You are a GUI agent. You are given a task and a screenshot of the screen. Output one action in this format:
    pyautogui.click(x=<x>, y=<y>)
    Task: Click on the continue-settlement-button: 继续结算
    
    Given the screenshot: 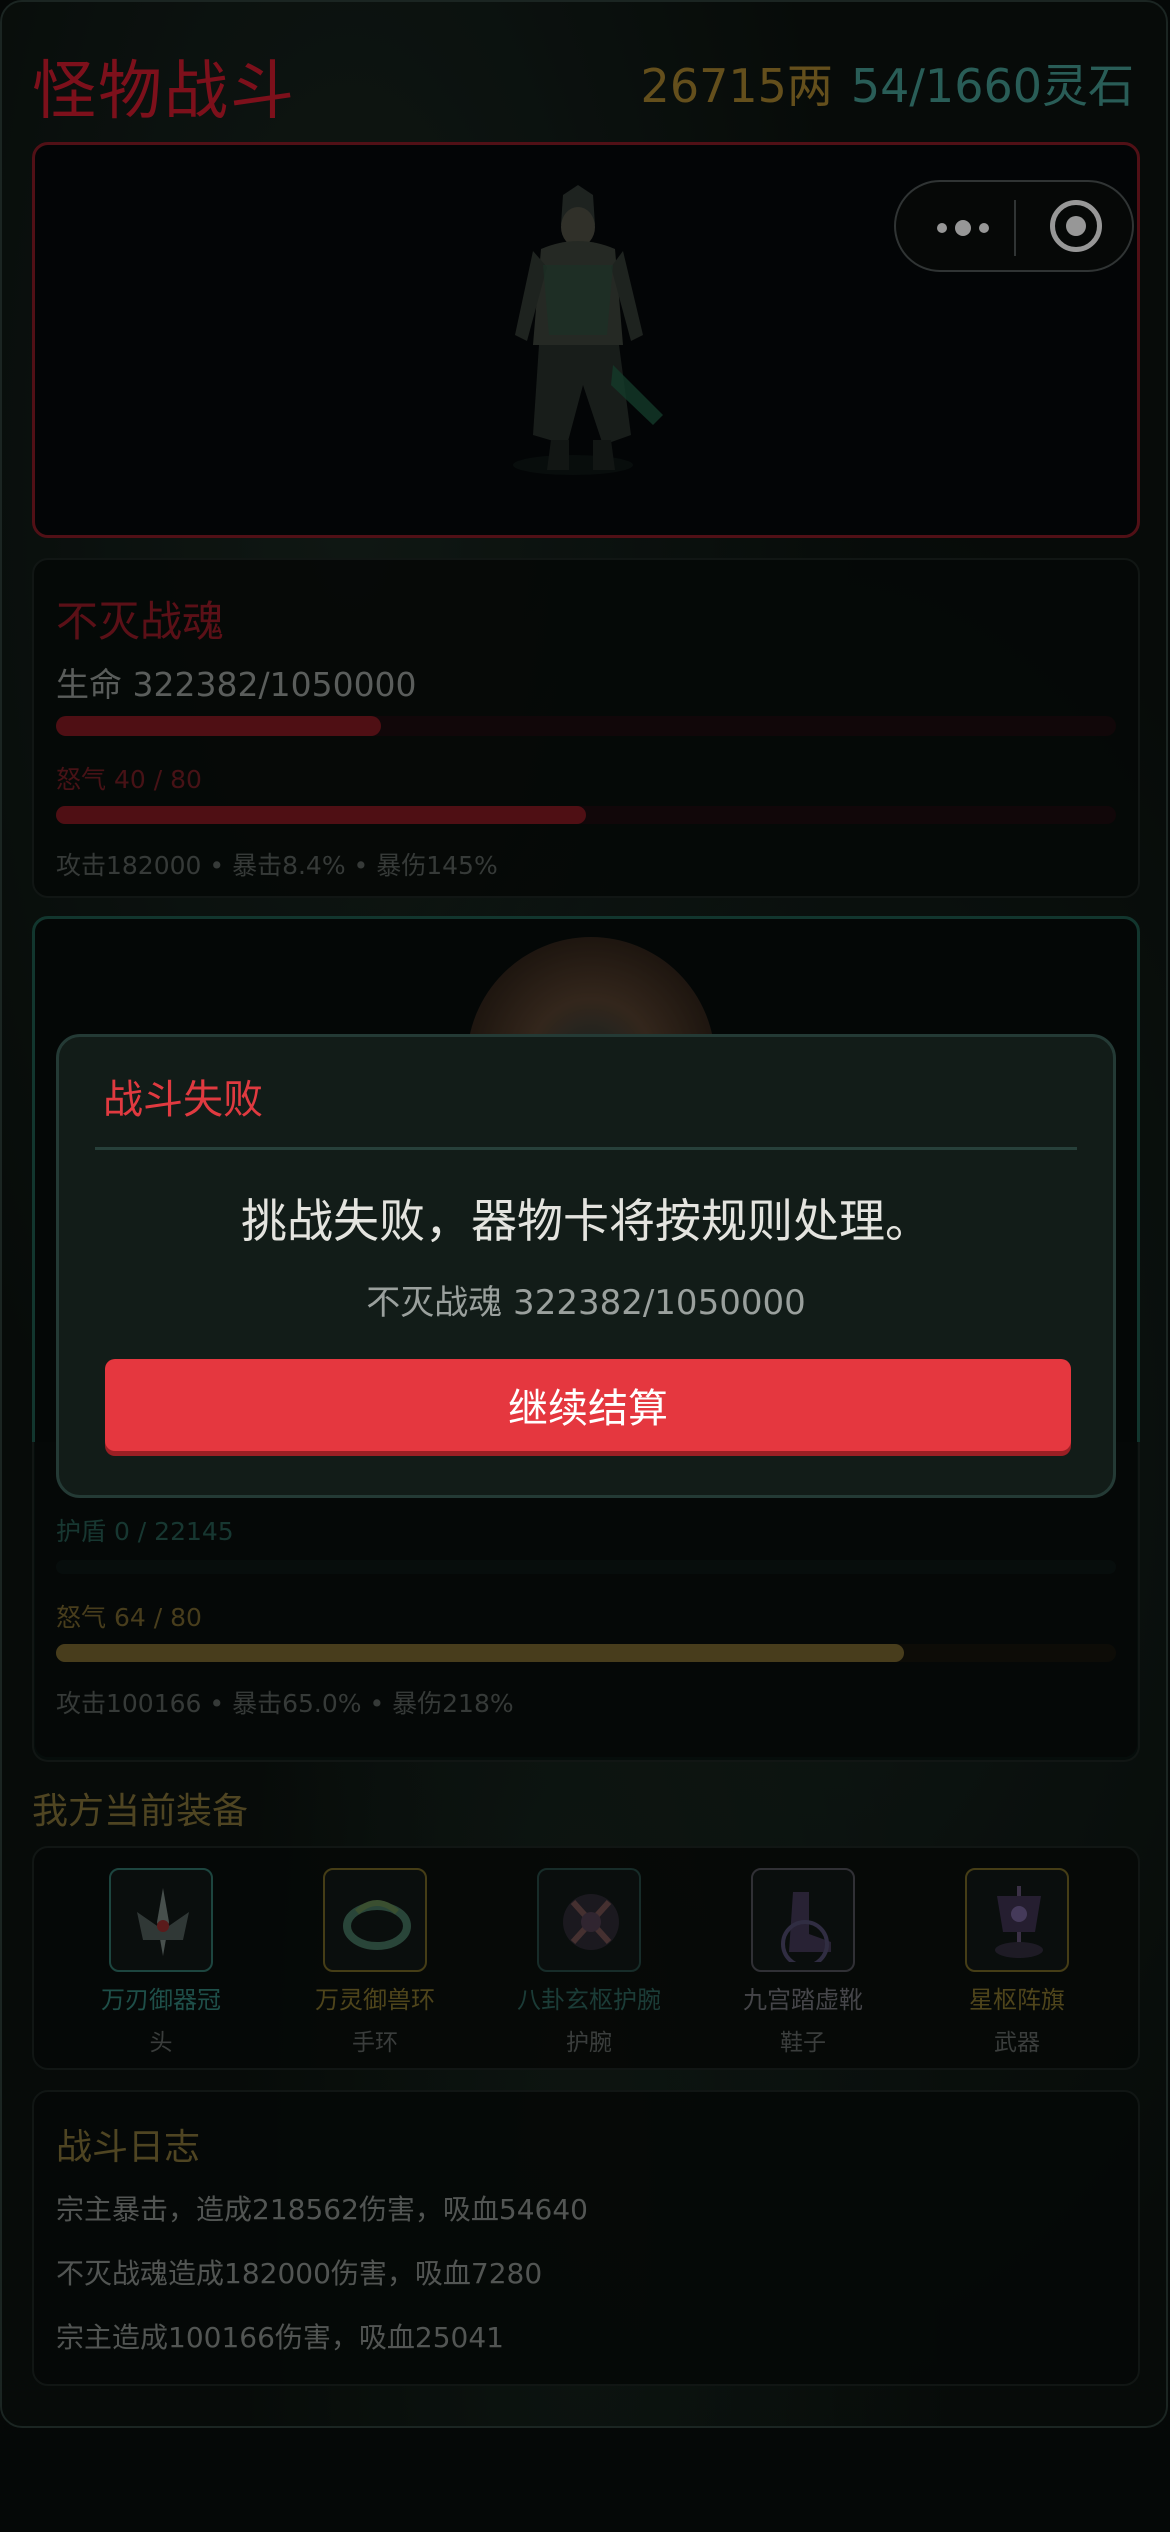 What is the action you would take?
    pyautogui.click(x=588, y=1405)
    